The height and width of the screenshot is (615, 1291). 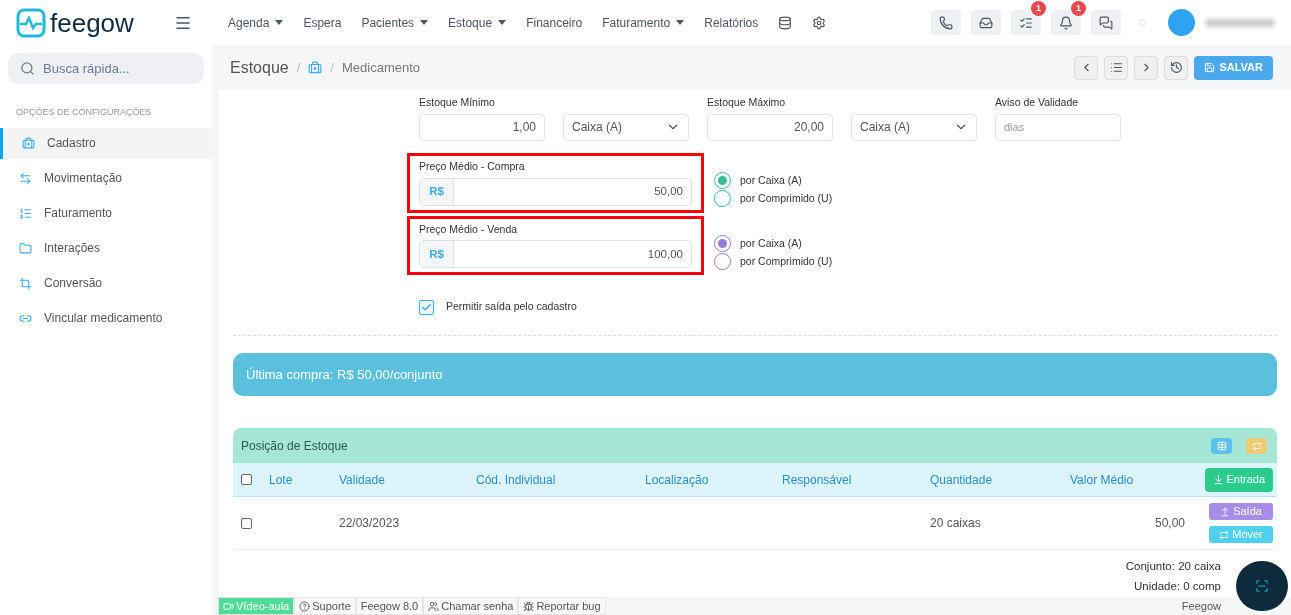 I want to click on history-button, so click(x=1176, y=67).